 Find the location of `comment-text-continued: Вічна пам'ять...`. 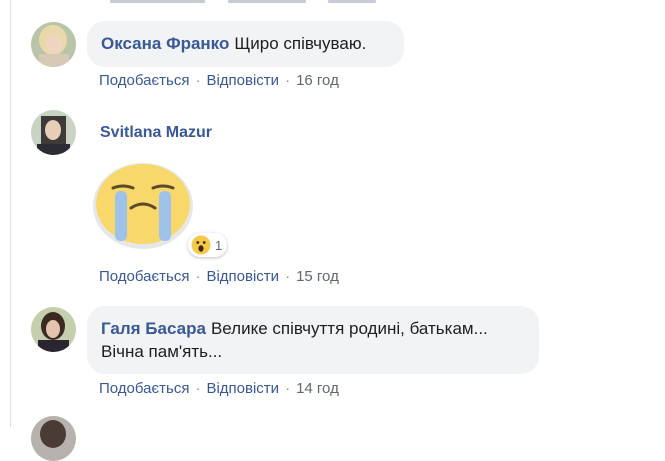

comment-text-continued: Вічна пам'ять... is located at coordinates (162, 351).